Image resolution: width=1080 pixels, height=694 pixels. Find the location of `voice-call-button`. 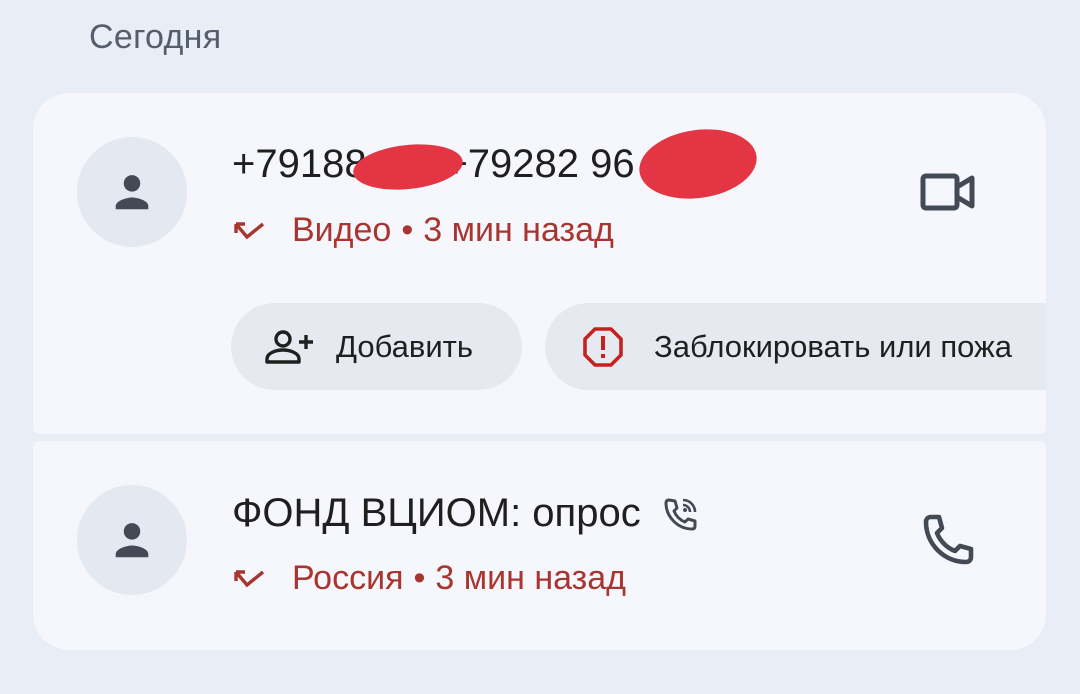

voice-call-button is located at coordinates (948, 540).